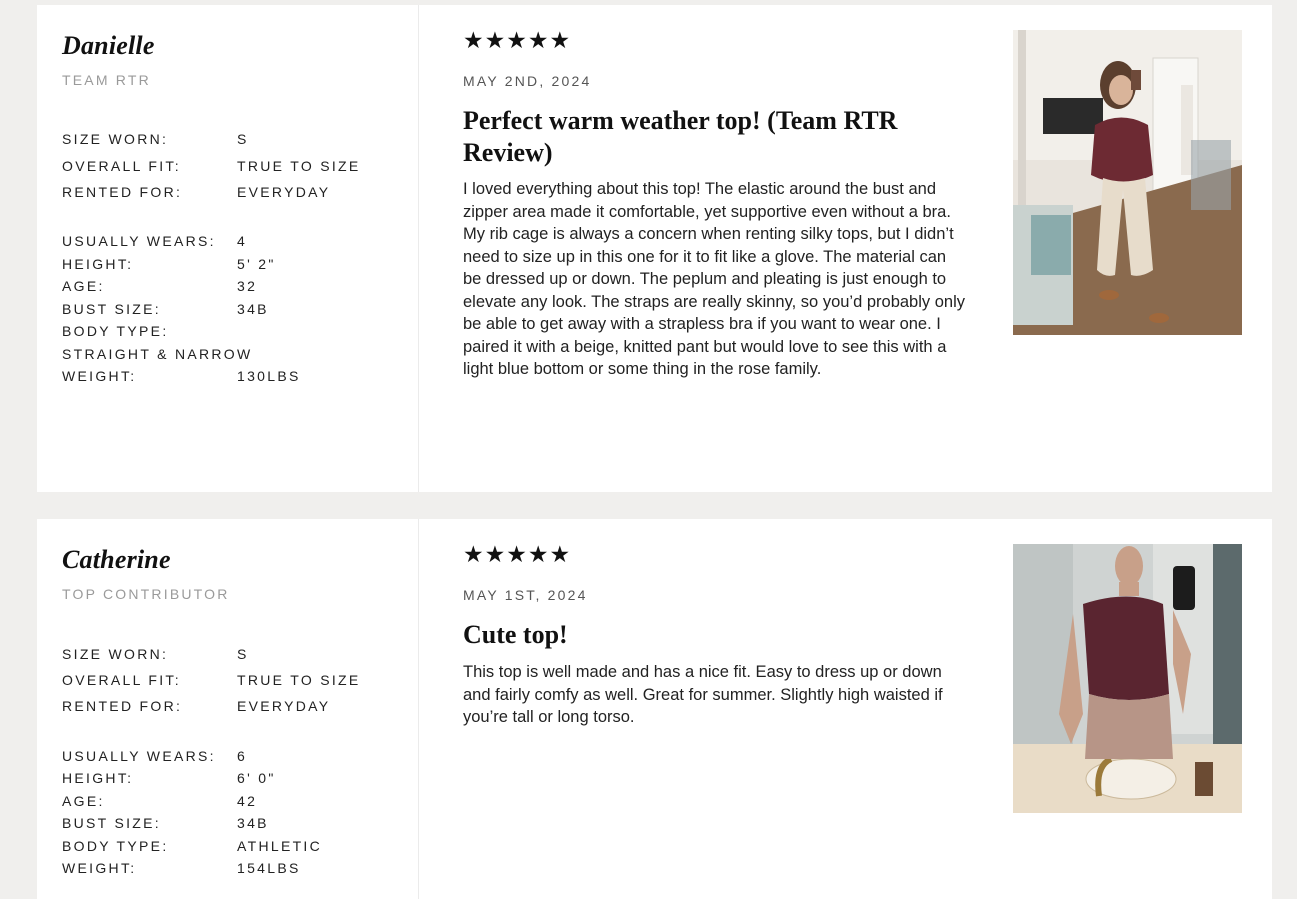  What do you see at coordinates (242, 756) in the screenshot?
I see `usually-wears-value: 6` at bounding box center [242, 756].